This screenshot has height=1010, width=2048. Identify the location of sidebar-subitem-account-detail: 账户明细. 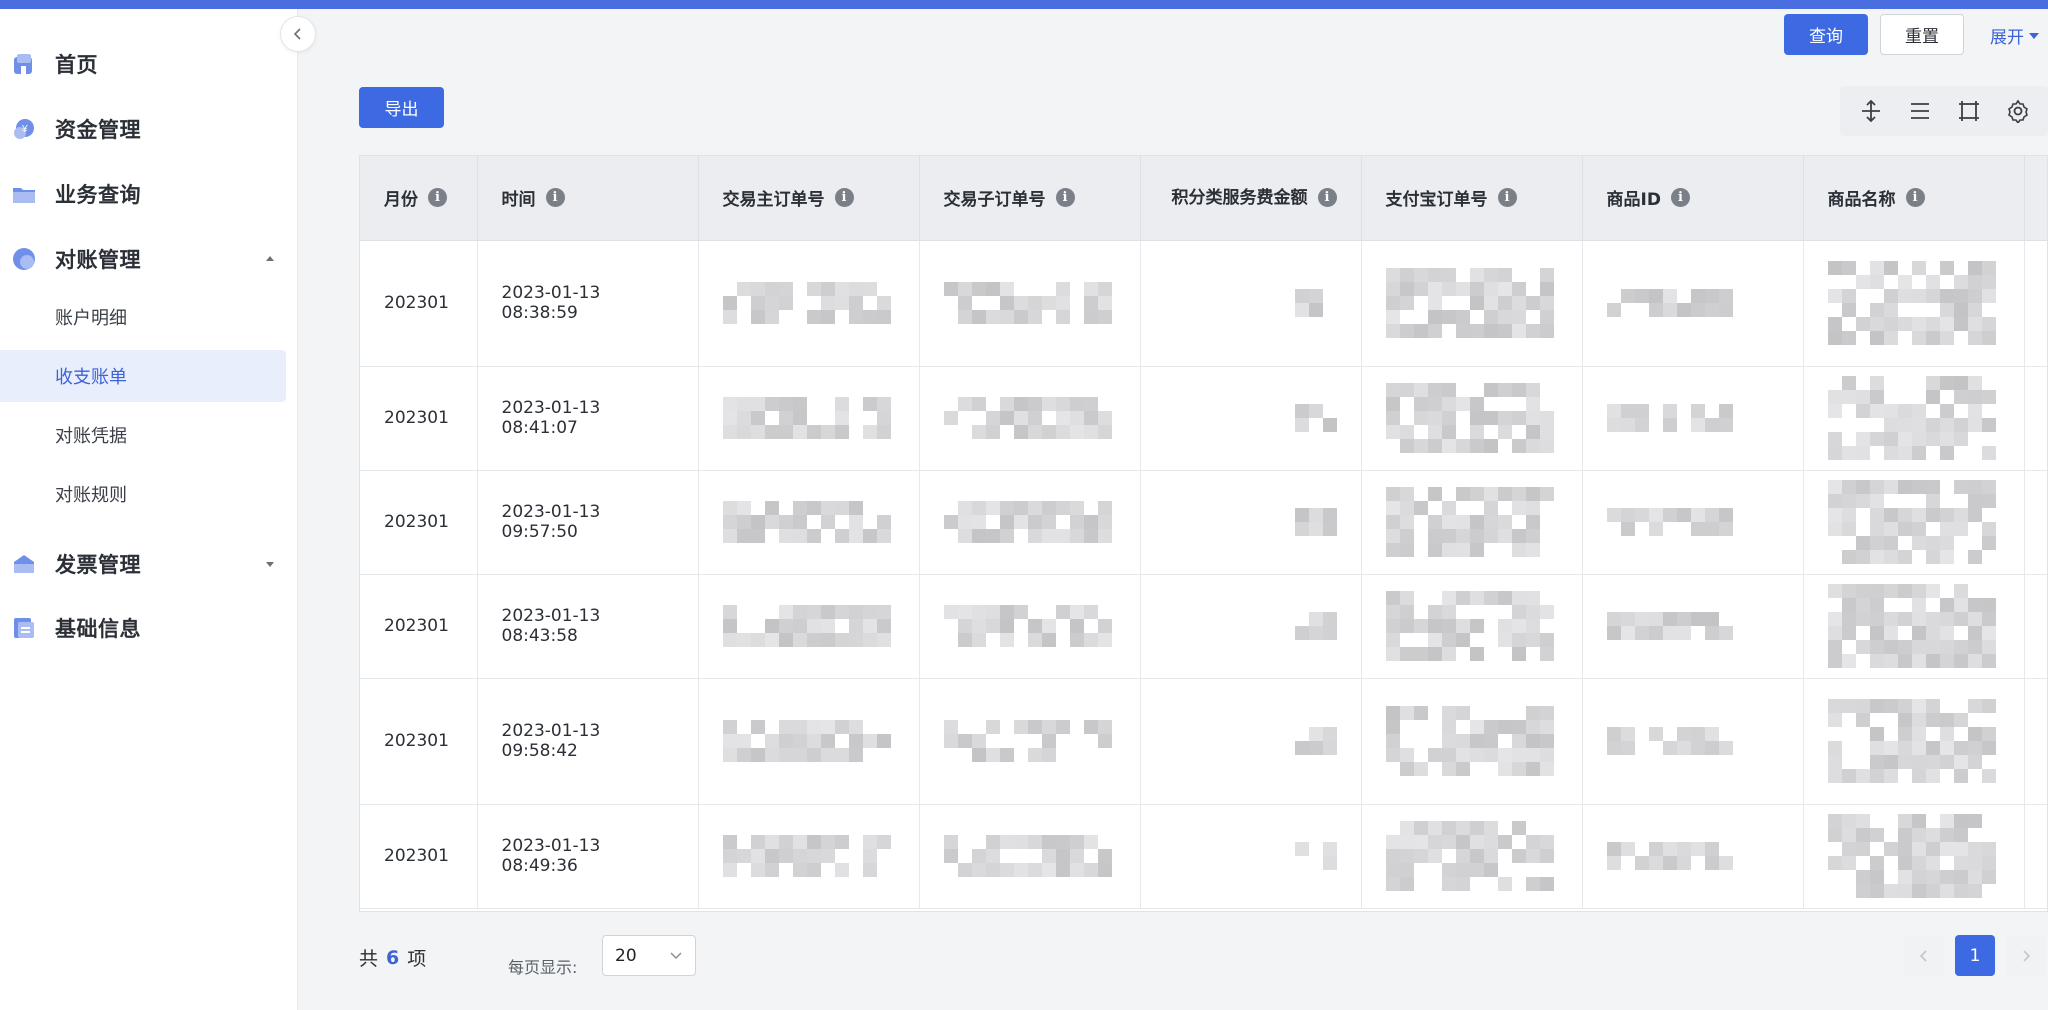
(143, 317).